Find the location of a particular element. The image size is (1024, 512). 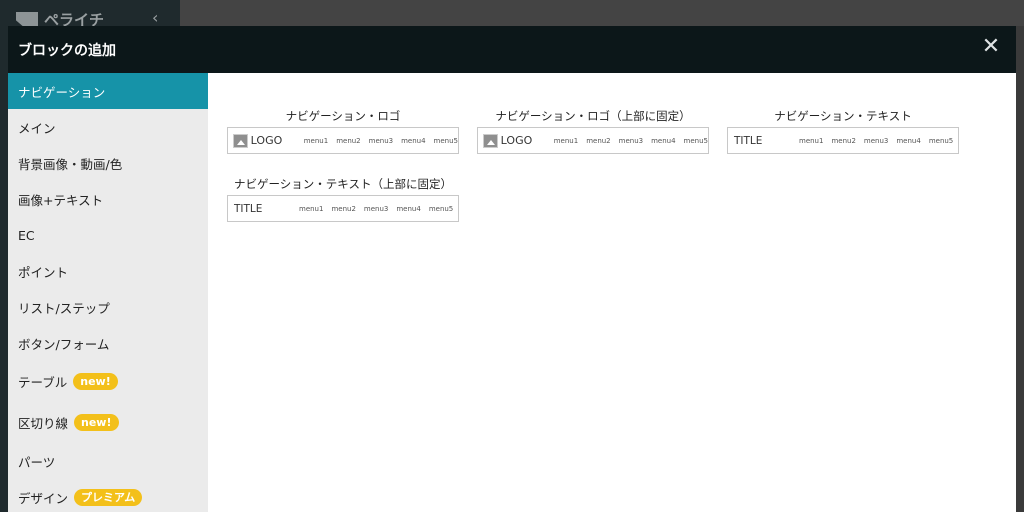

premium-badge: プレミアム is located at coordinates (108, 497).